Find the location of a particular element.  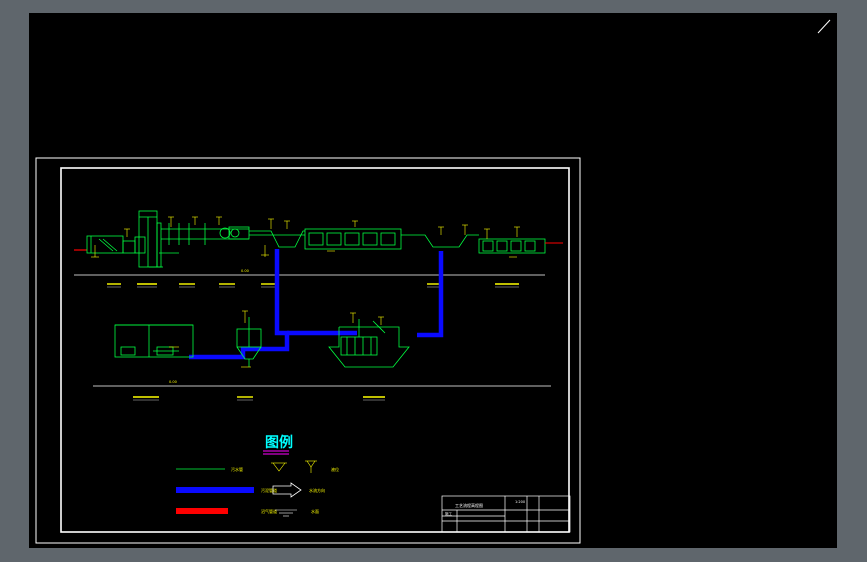

project-code: 施工 is located at coordinates (449, 513).